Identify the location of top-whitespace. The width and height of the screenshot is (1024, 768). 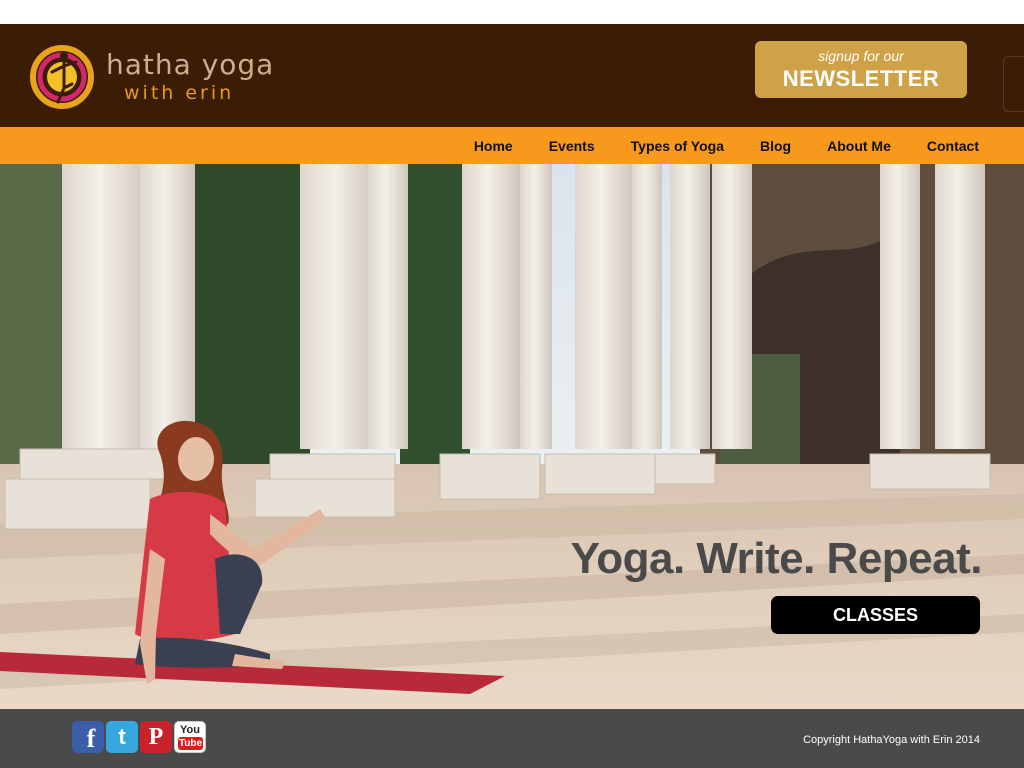
(512, 12).